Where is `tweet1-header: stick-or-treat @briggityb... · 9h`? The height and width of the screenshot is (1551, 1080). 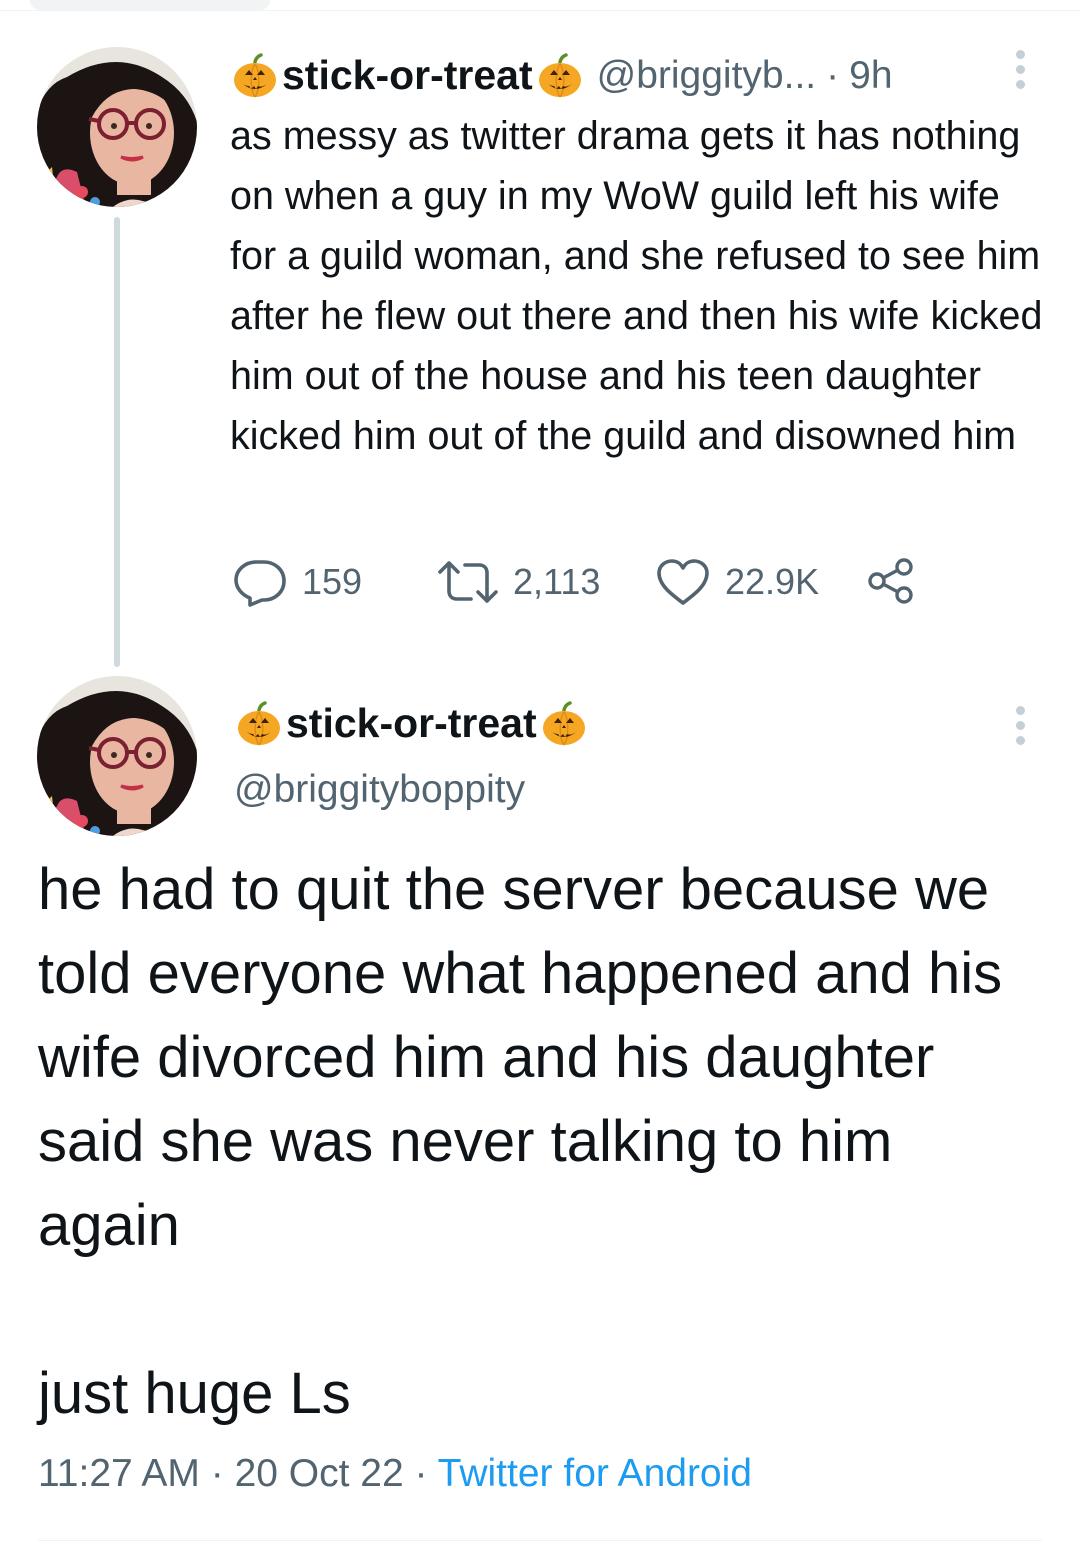 tweet1-header: stick-or-treat @briggityb... · 9h is located at coordinates (562, 75).